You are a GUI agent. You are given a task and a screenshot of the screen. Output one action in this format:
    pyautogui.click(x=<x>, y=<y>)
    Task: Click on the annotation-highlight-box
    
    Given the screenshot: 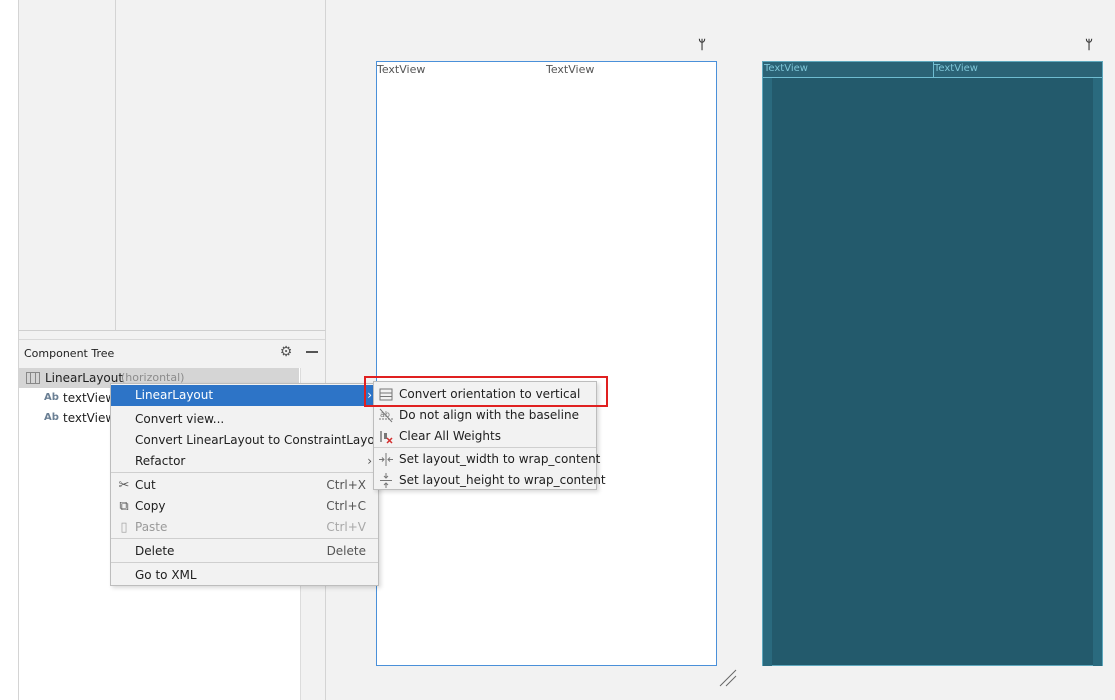 What is the action you would take?
    pyautogui.click(x=486, y=391)
    